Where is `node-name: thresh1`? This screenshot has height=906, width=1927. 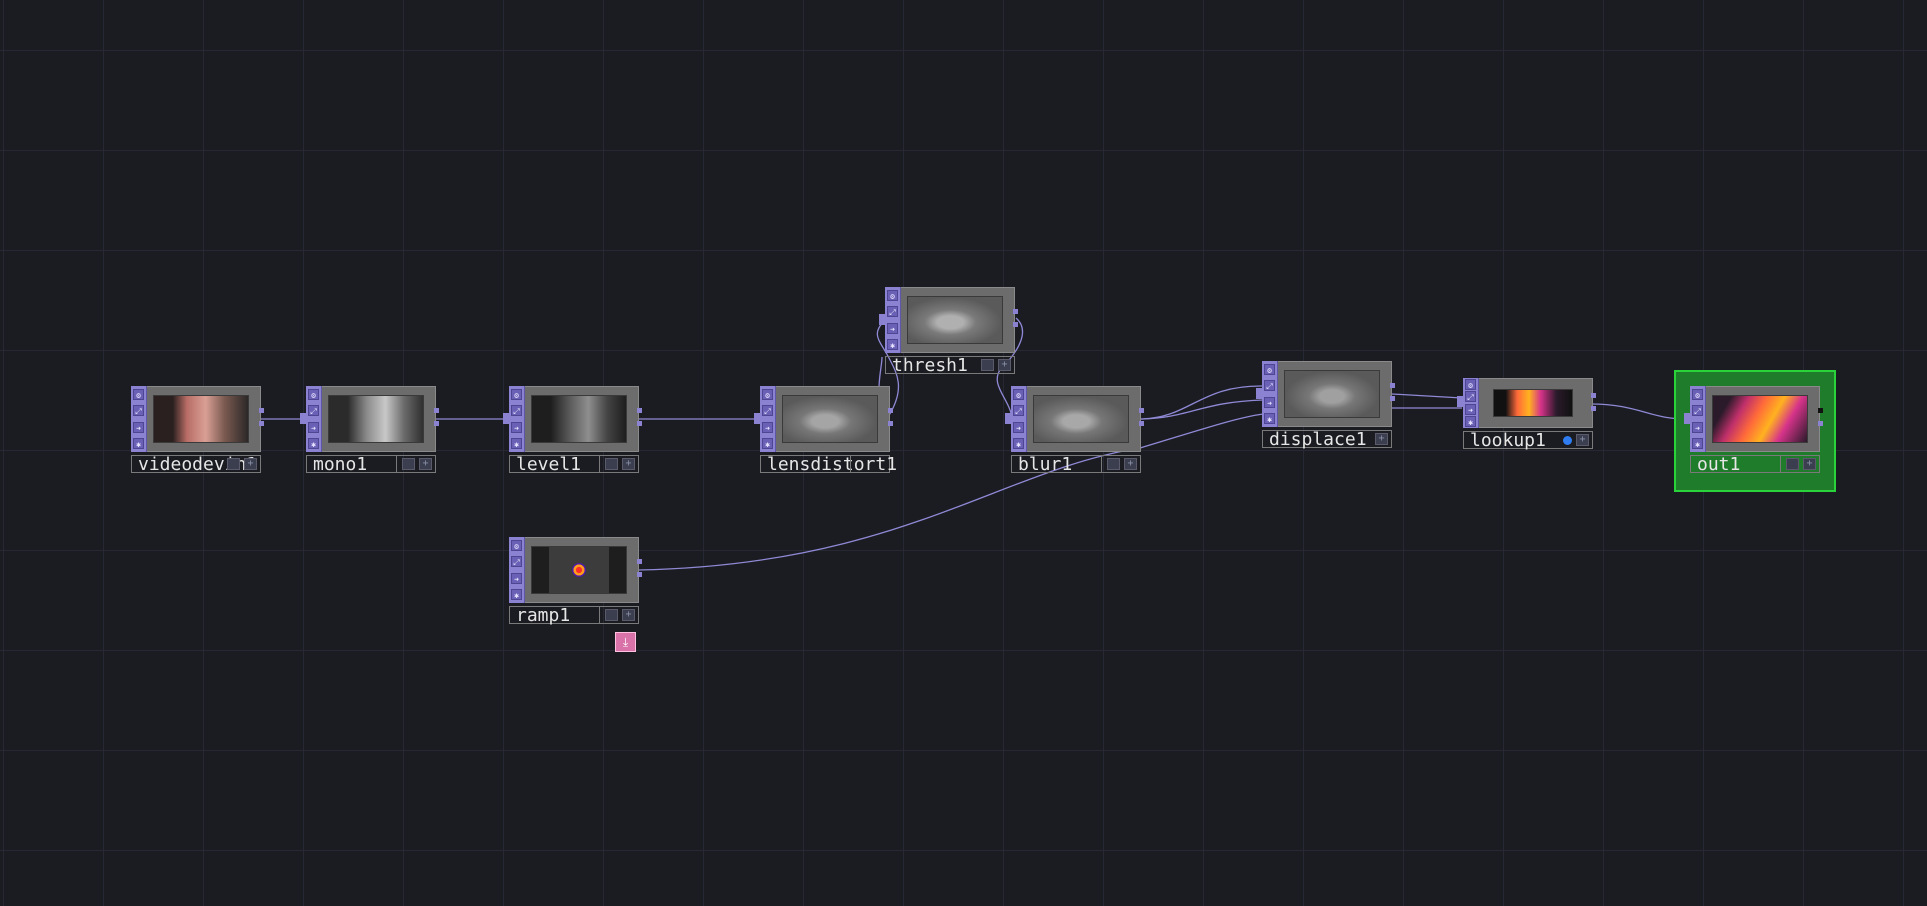
node-name: thresh1 is located at coordinates (930, 366).